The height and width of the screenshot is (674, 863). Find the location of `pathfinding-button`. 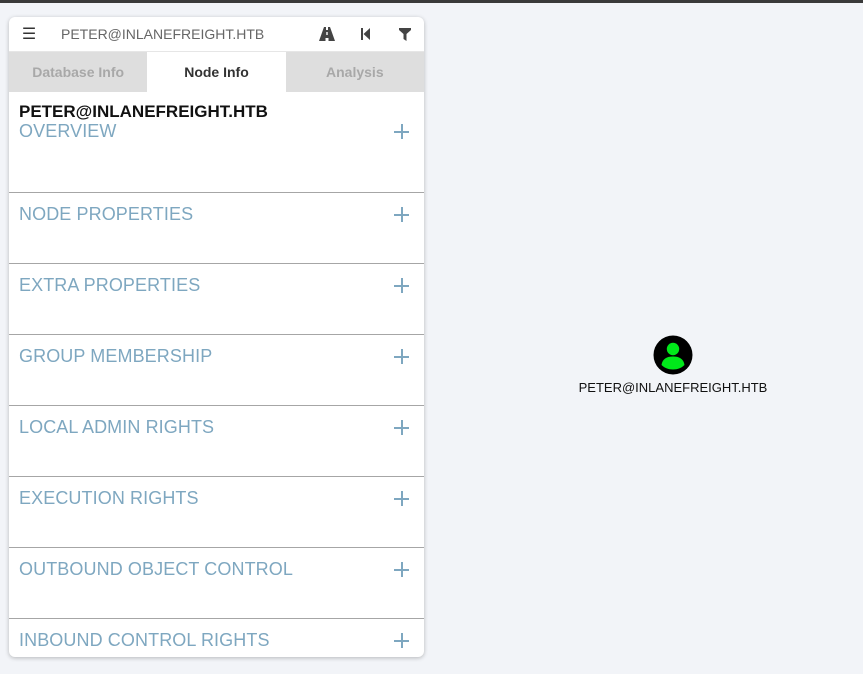

pathfinding-button is located at coordinates (326, 34).